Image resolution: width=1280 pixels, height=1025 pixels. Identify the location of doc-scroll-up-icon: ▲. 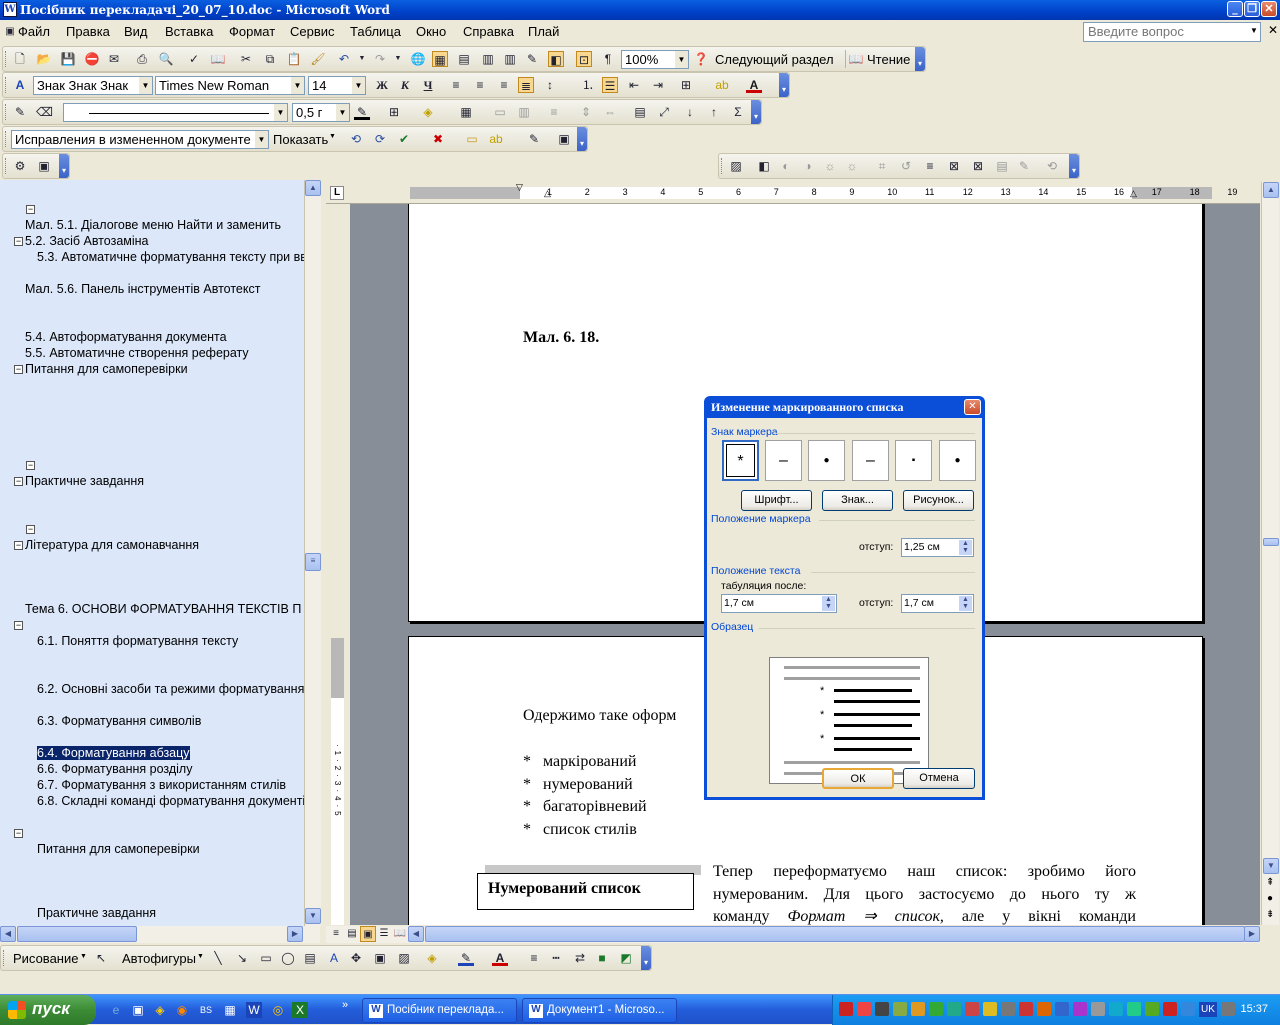
(1271, 190).